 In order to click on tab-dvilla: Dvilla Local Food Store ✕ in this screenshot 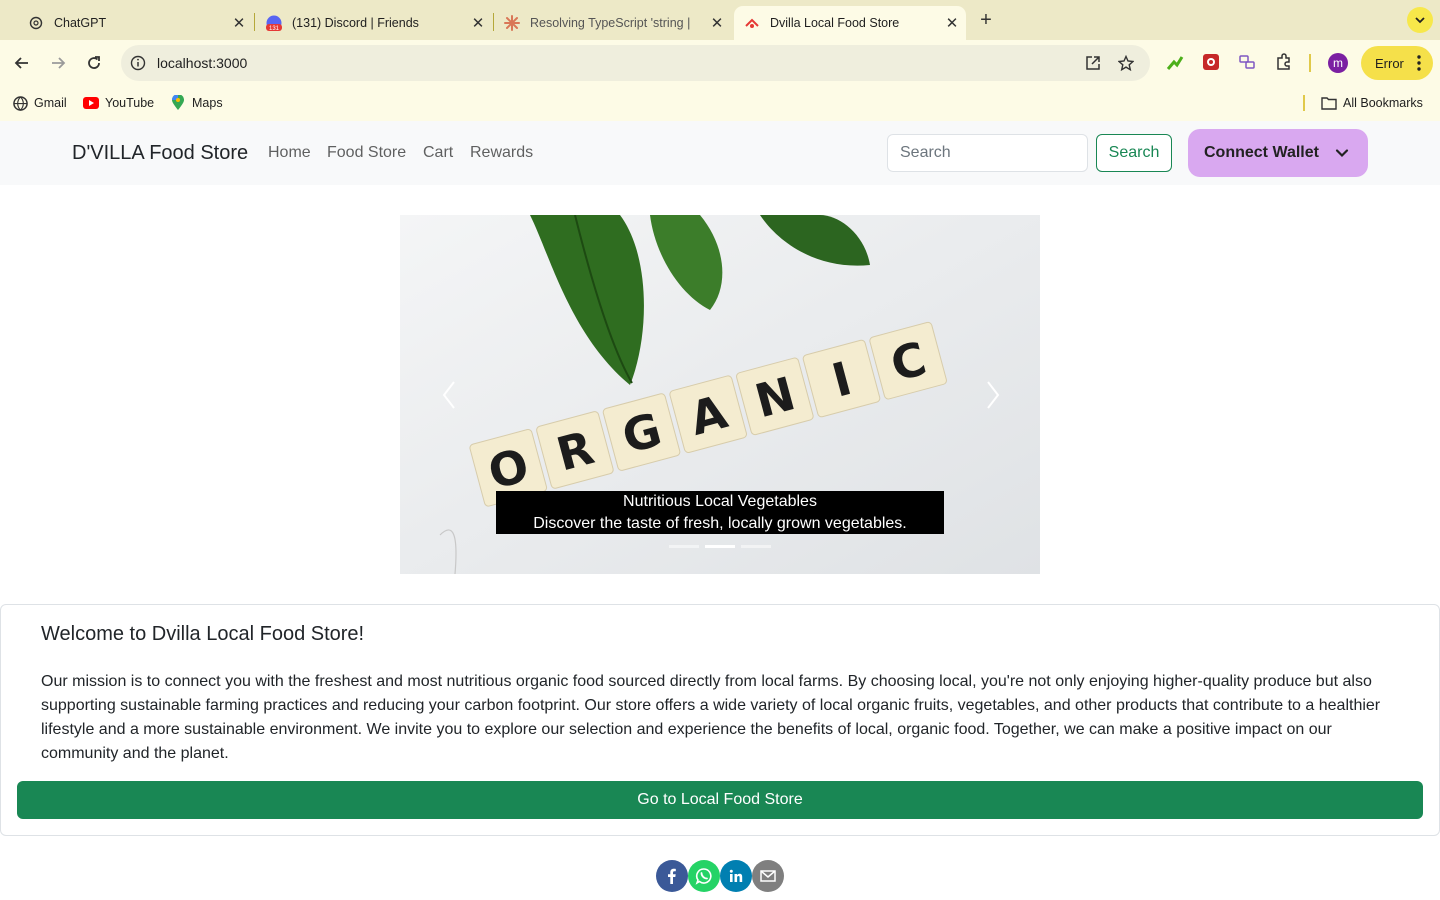, I will do `click(850, 23)`.